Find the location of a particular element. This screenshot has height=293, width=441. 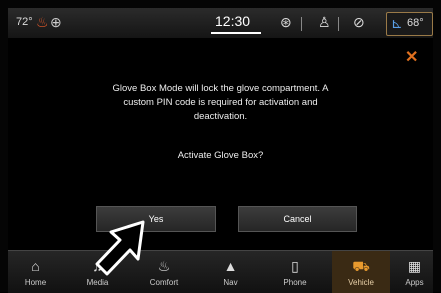

user-icon: ♙ is located at coordinates (324, 22).